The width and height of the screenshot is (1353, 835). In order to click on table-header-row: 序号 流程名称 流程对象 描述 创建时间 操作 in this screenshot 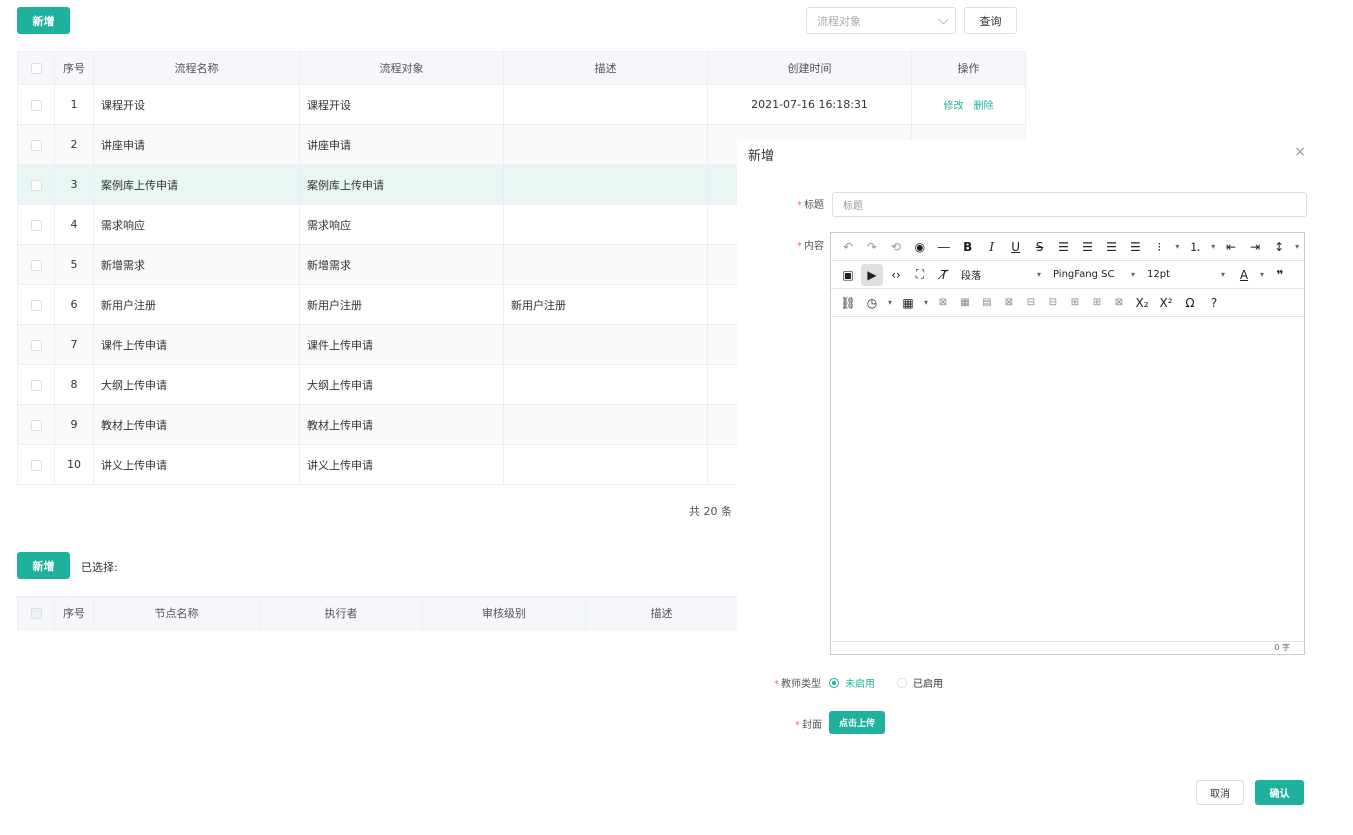, I will do `click(521, 68)`.